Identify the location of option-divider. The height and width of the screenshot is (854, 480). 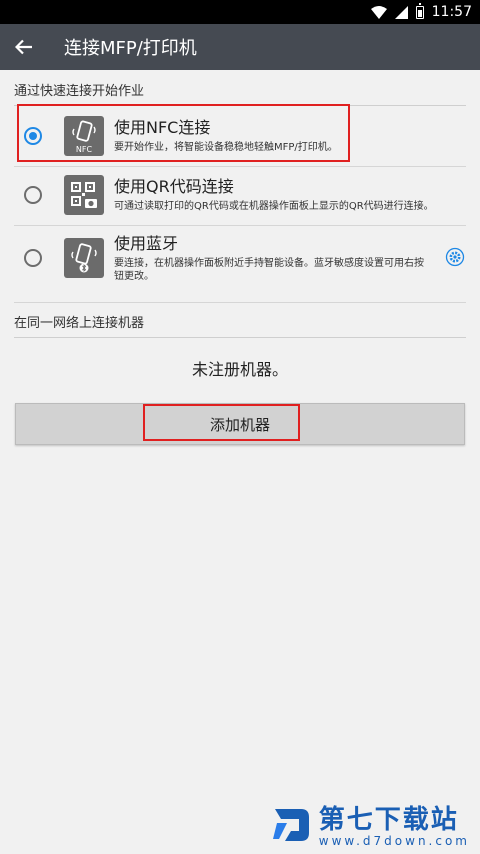
(240, 225).